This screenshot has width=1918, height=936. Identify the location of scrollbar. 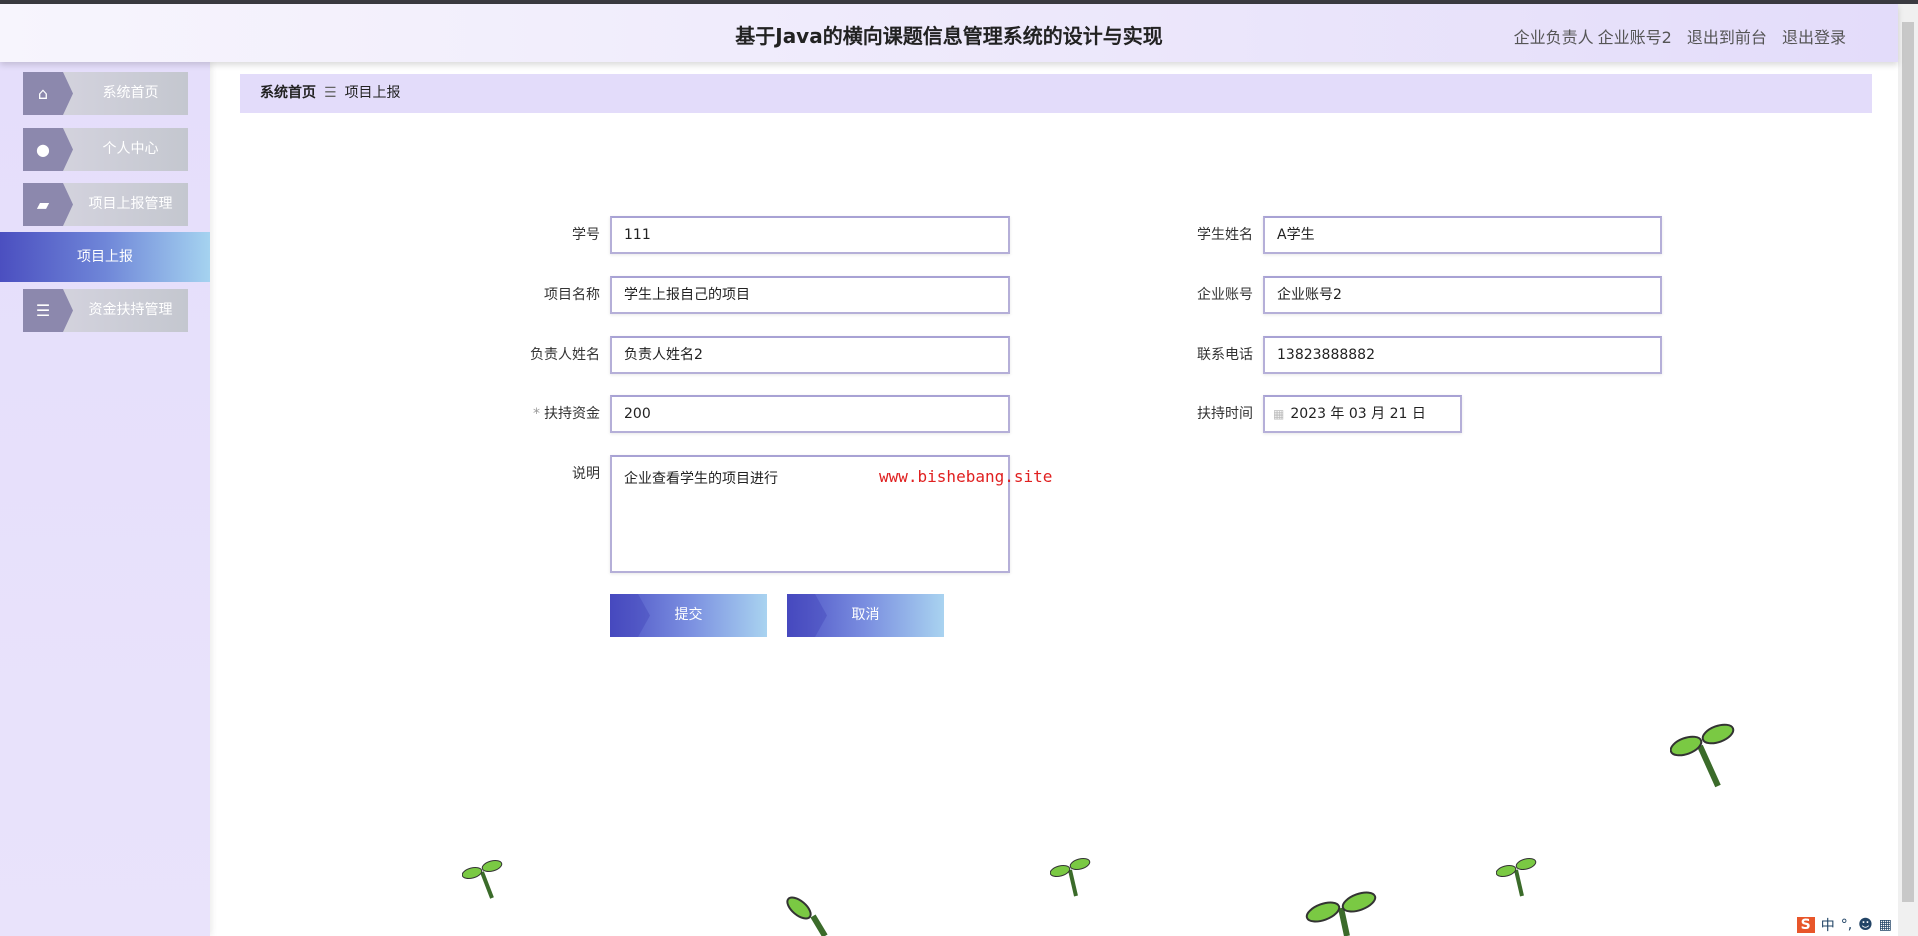
(1908, 470).